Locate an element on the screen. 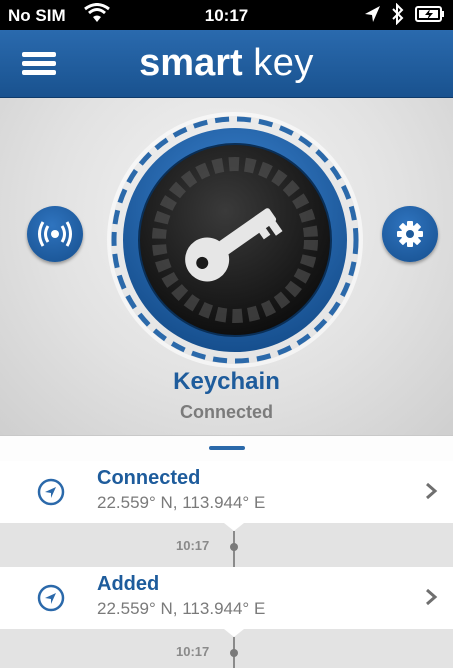 The image size is (453, 668). drawer-handle is located at coordinates (227, 448).